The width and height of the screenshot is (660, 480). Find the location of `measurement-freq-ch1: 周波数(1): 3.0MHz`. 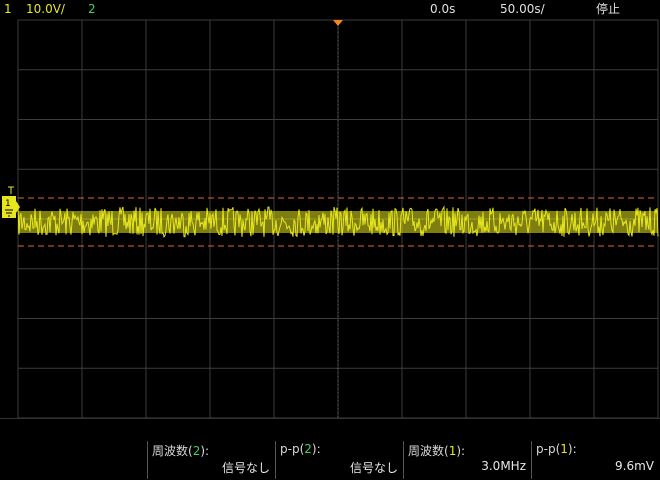

measurement-freq-ch1: 周波数(1): 3.0MHz is located at coordinates (467, 460).